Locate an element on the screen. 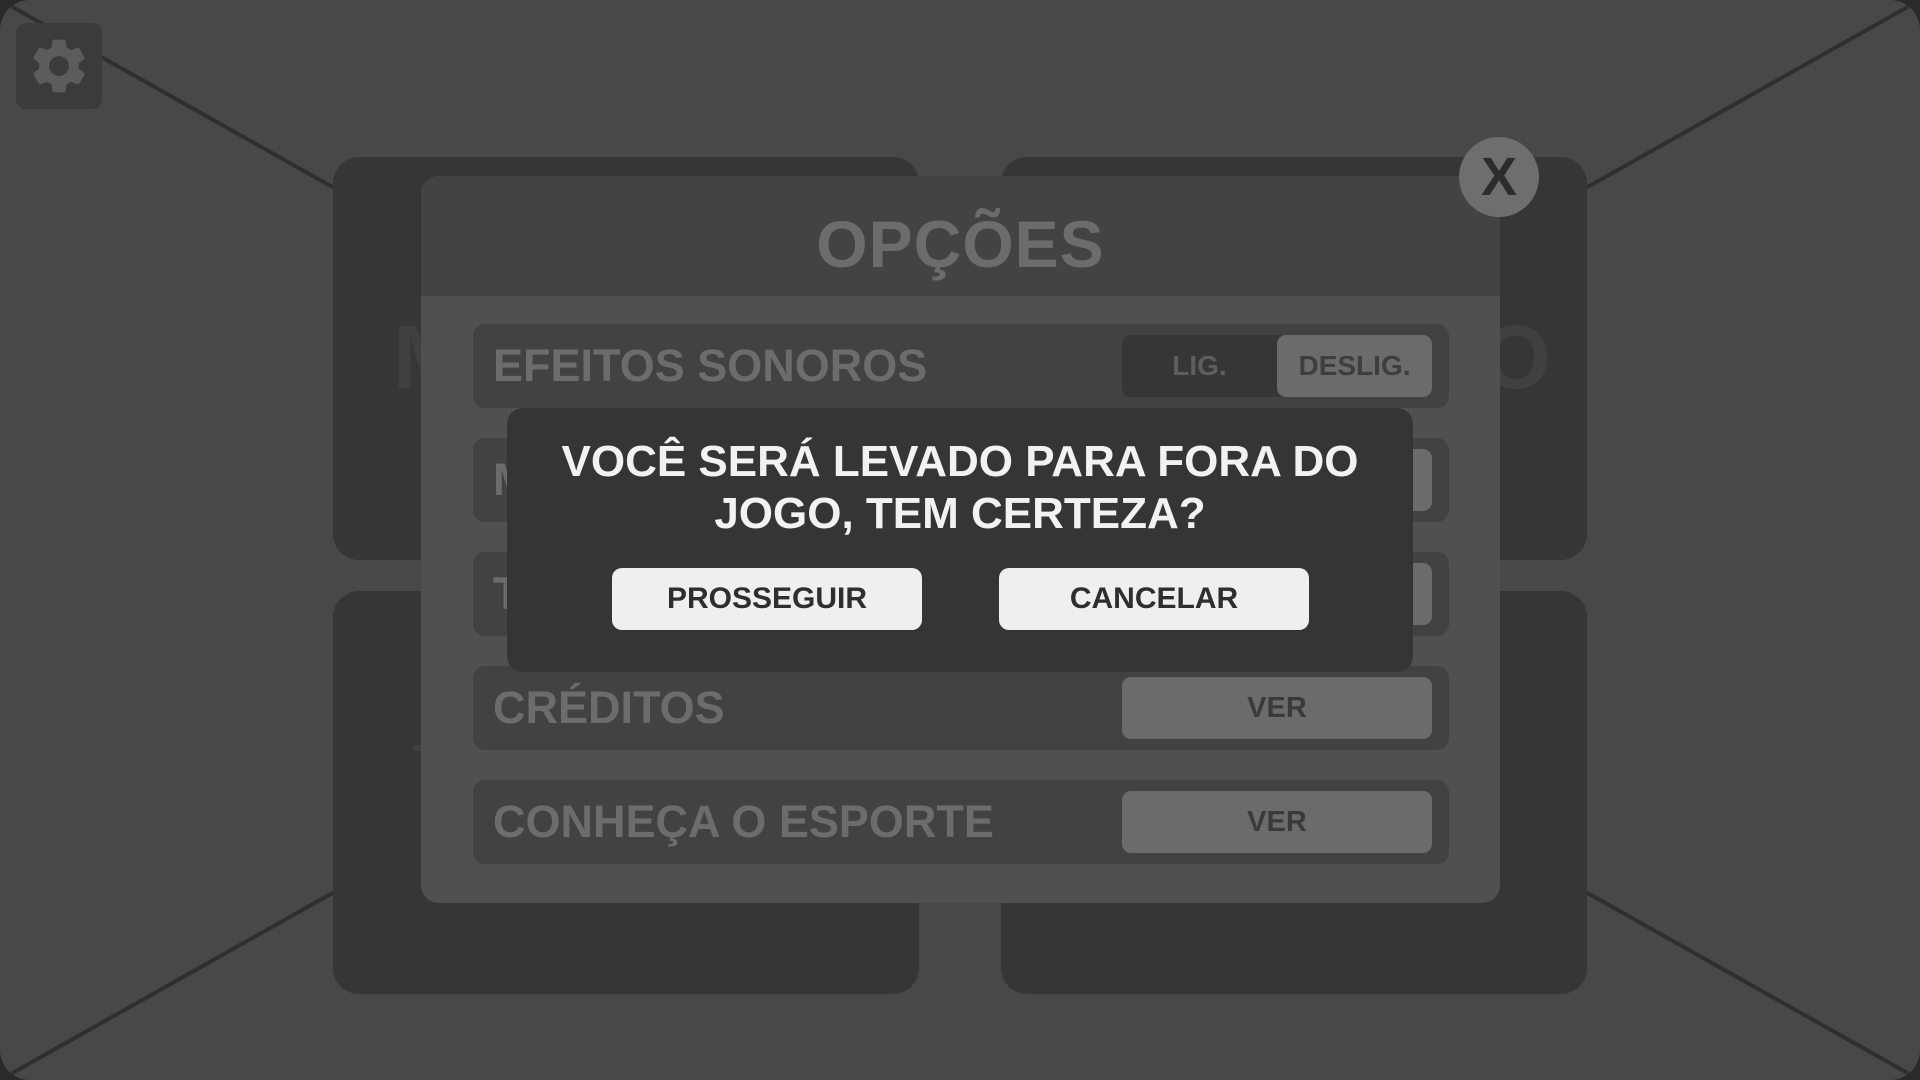 This screenshot has width=1920, height=1080. proceed-button: PROSSEGUIR is located at coordinates (767, 599).